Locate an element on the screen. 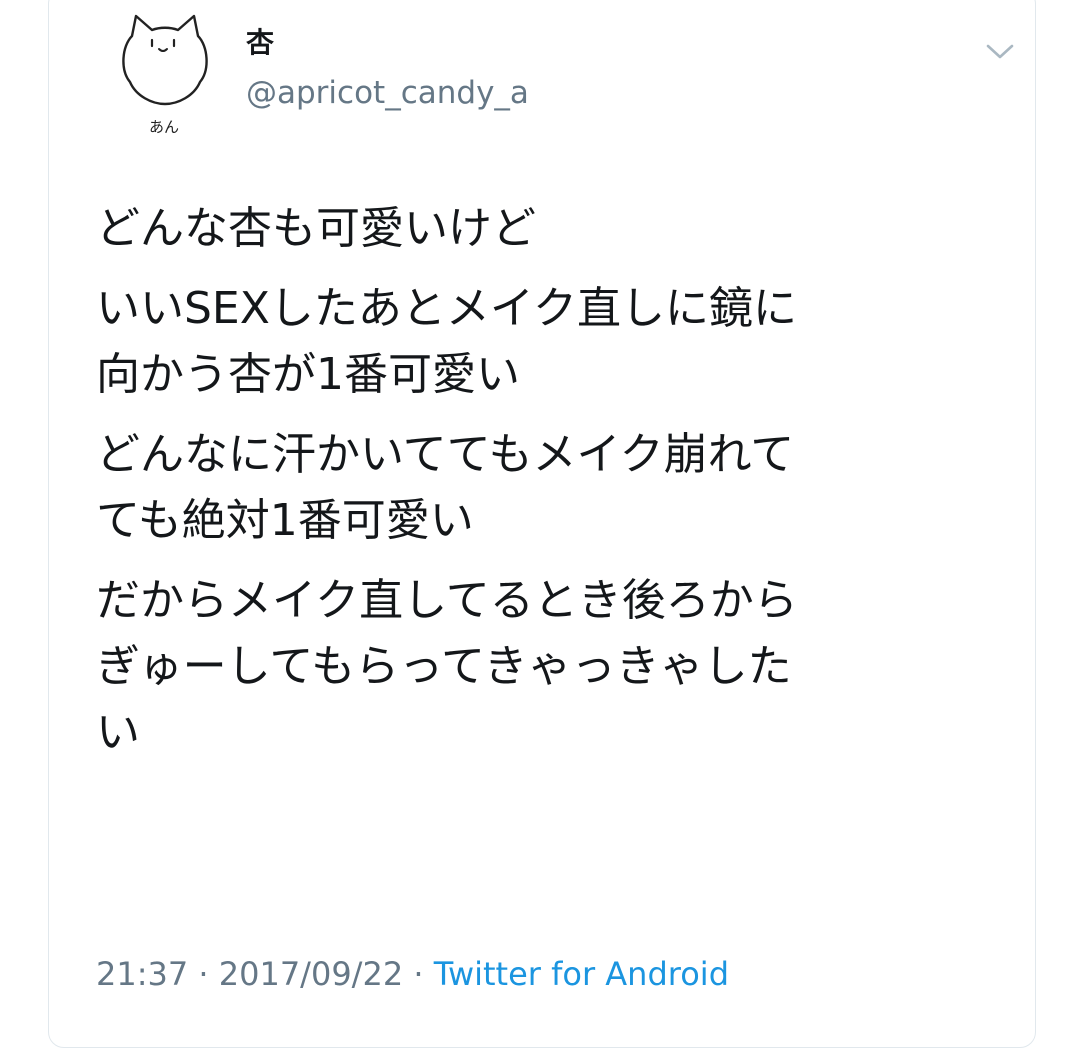  user-handle: @apricot_candy_a is located at coordinates (387, 93).